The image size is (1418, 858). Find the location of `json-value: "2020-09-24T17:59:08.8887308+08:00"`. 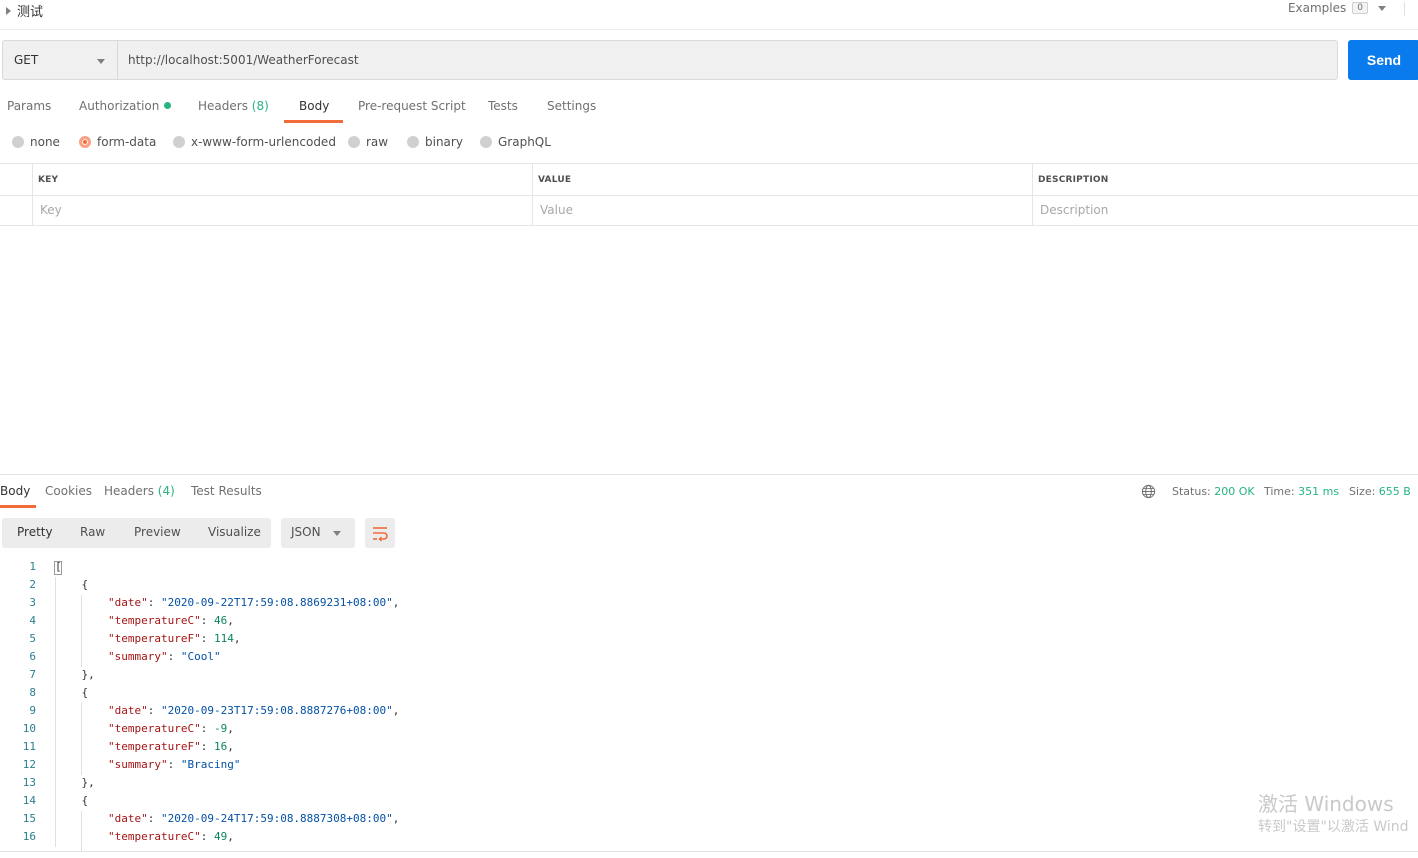

json-value: "2020-09-24T17:59:08.8887308+08:00" is located at coordinates (276, 818).